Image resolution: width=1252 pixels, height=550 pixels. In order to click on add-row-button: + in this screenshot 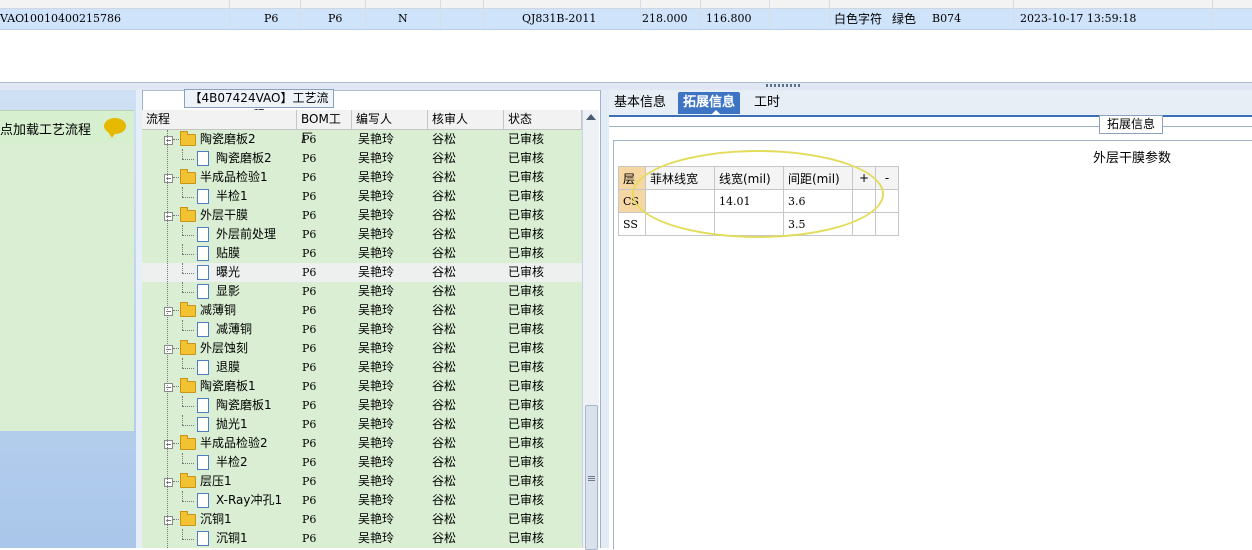, I will do `click(864, 178)`.